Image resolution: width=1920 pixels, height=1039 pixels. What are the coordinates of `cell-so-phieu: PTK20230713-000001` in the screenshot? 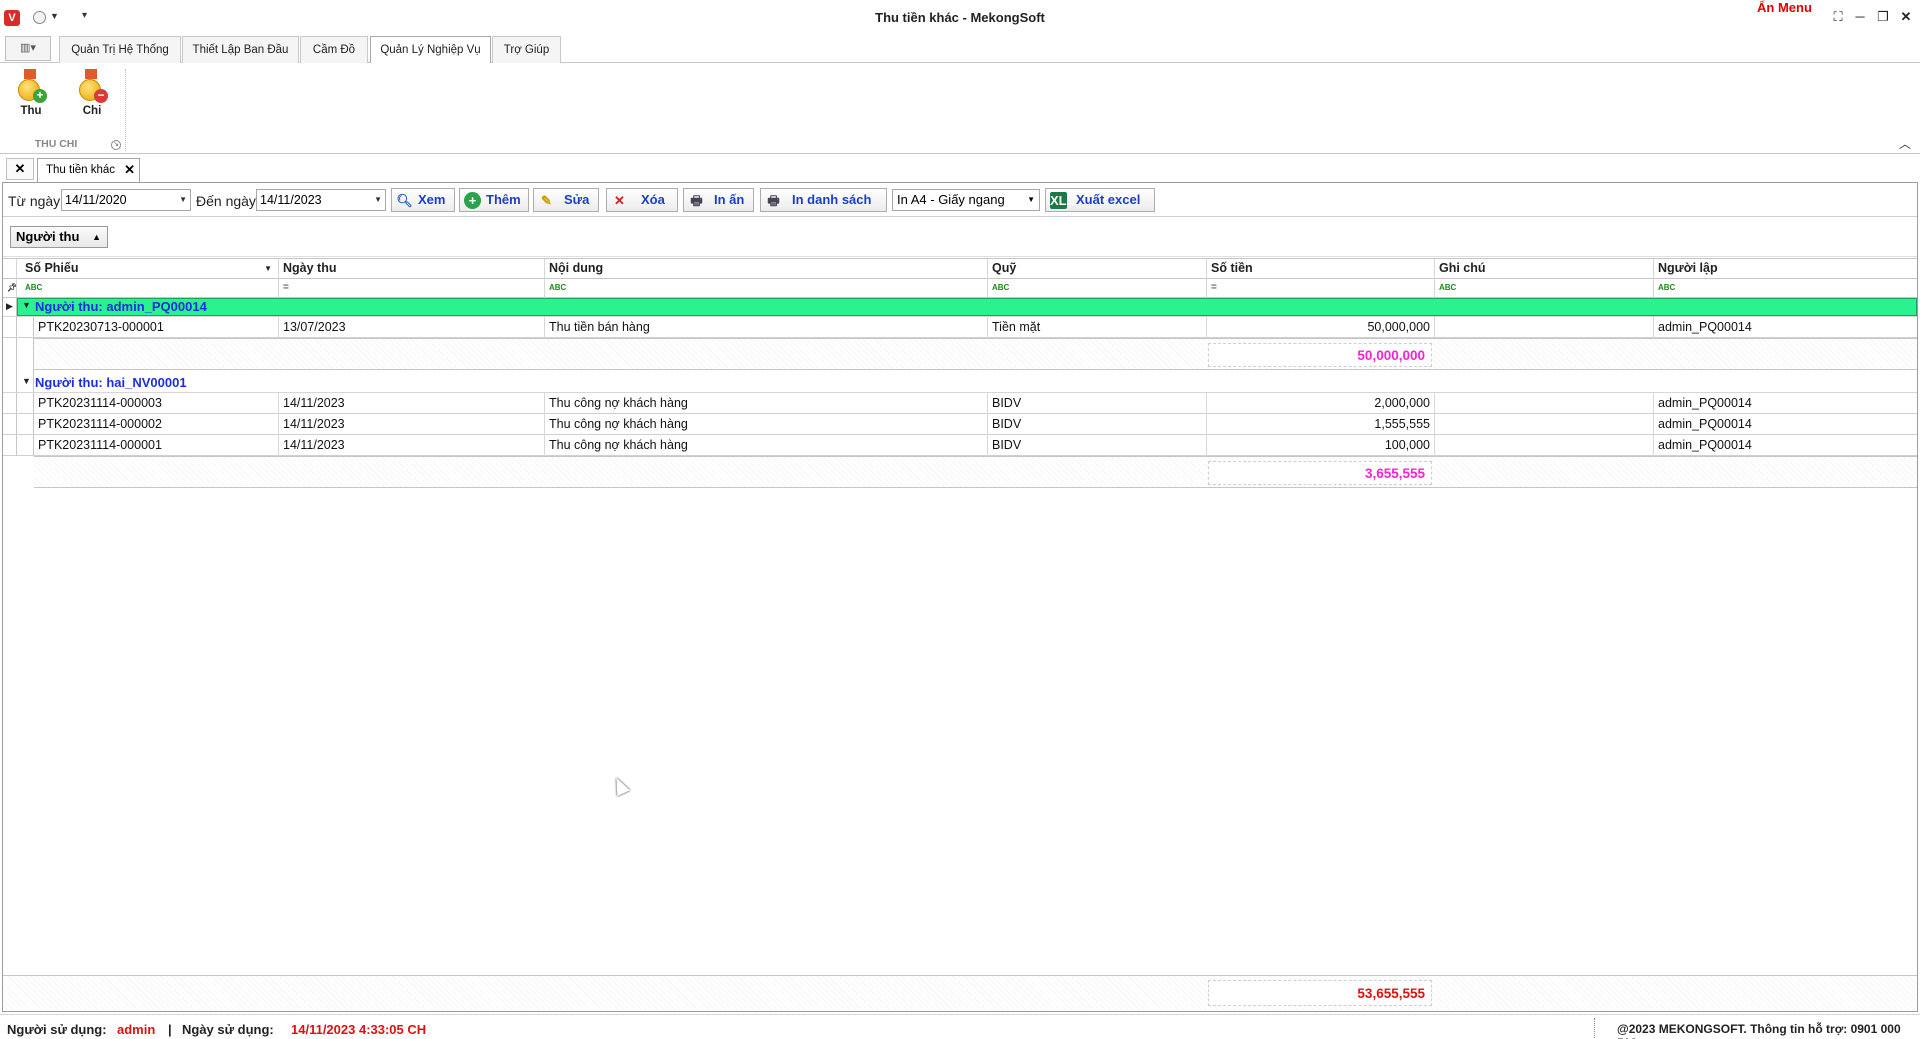 It's located at (156, 327).